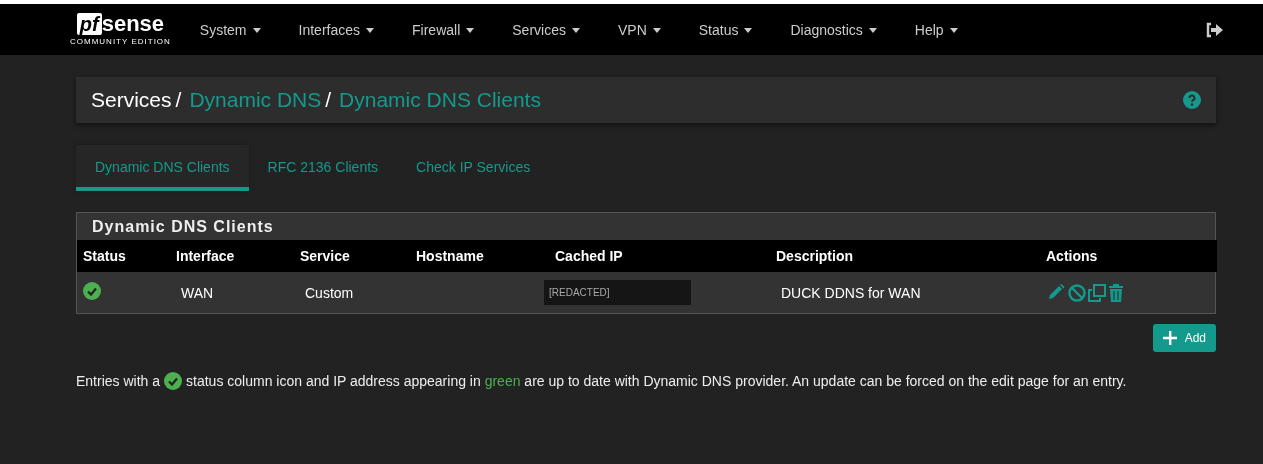 Image resolution: width=1263 pixels, height=464 pixels. Describe the element at coordinates (352, 256) in the screenshot. I see `column-header: Service` at that location.